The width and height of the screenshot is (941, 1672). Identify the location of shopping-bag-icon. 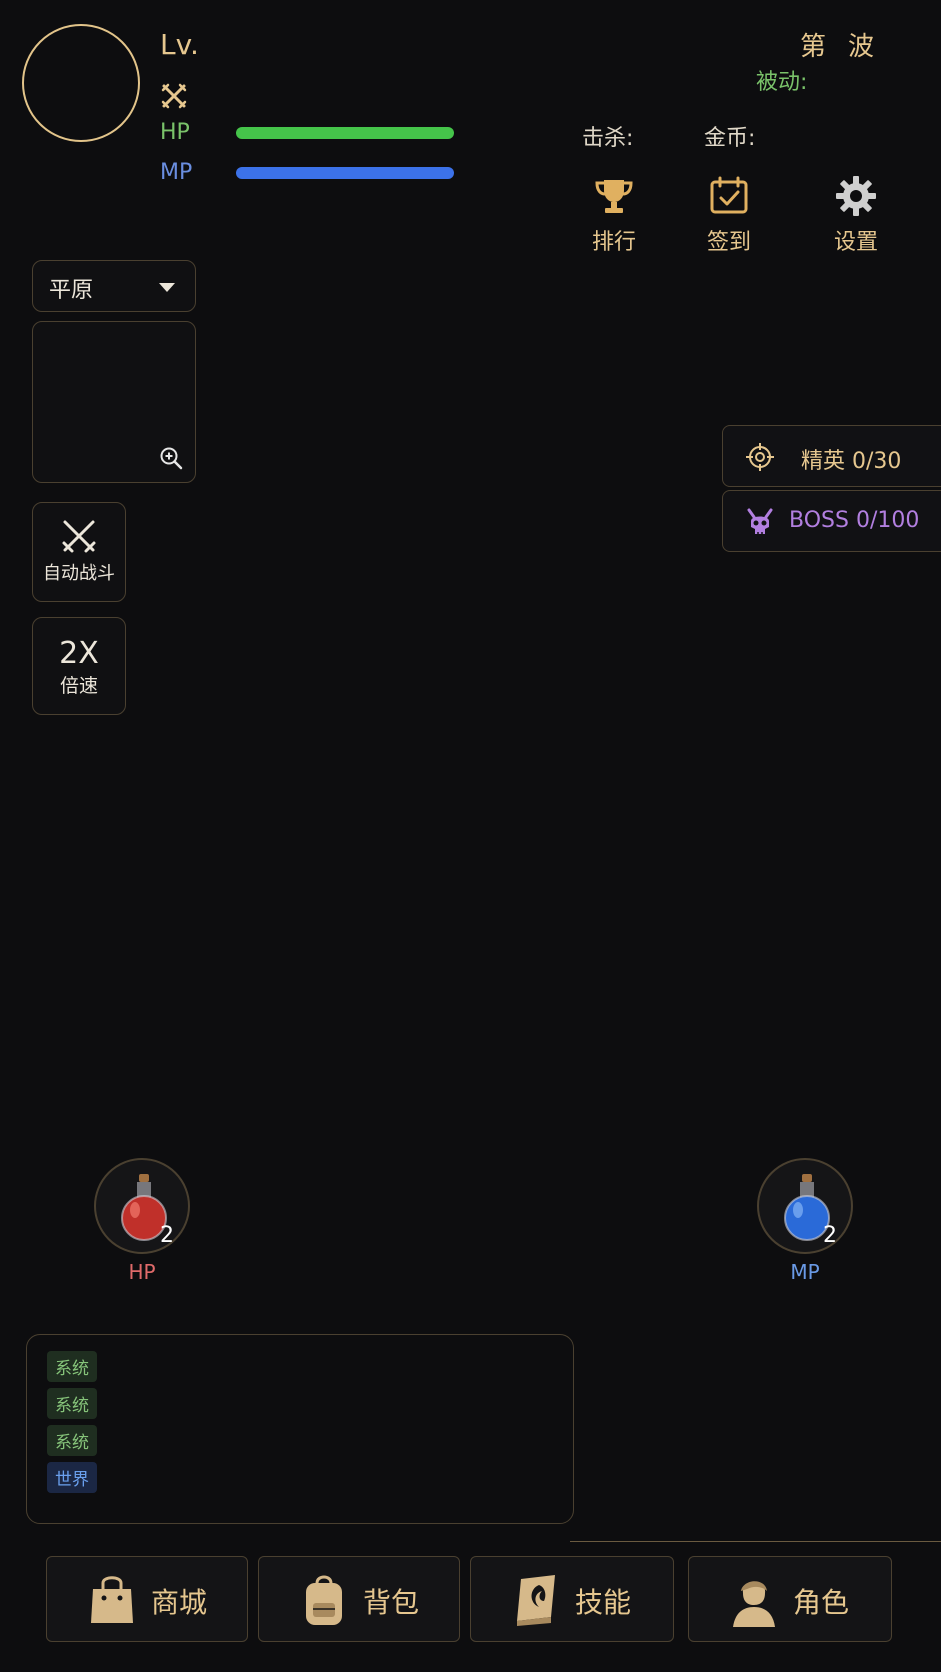
(112, 1599).